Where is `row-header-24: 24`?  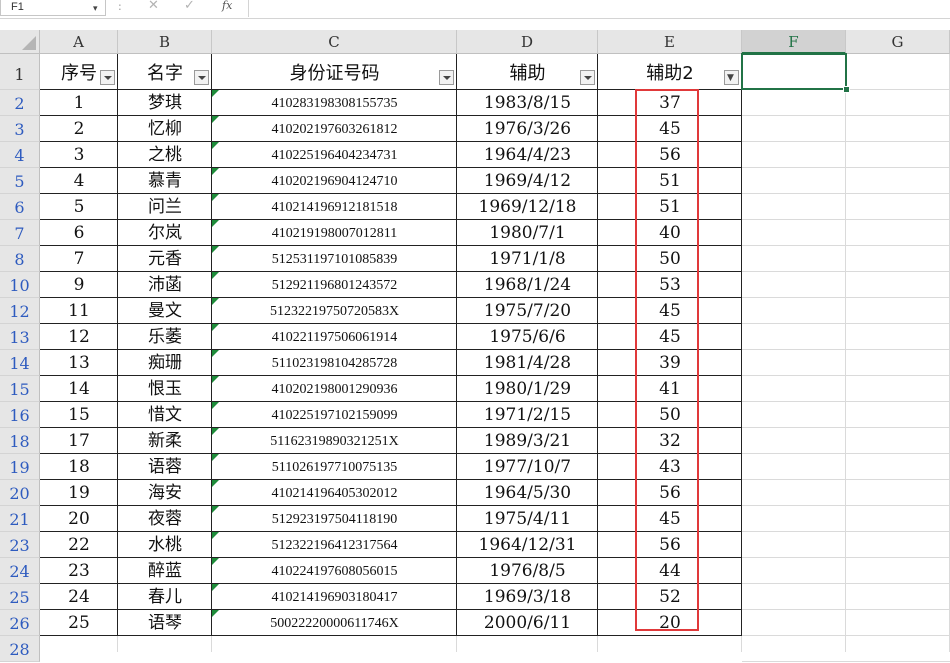 row-header-24: 24 is located at coordinates (20, 571).